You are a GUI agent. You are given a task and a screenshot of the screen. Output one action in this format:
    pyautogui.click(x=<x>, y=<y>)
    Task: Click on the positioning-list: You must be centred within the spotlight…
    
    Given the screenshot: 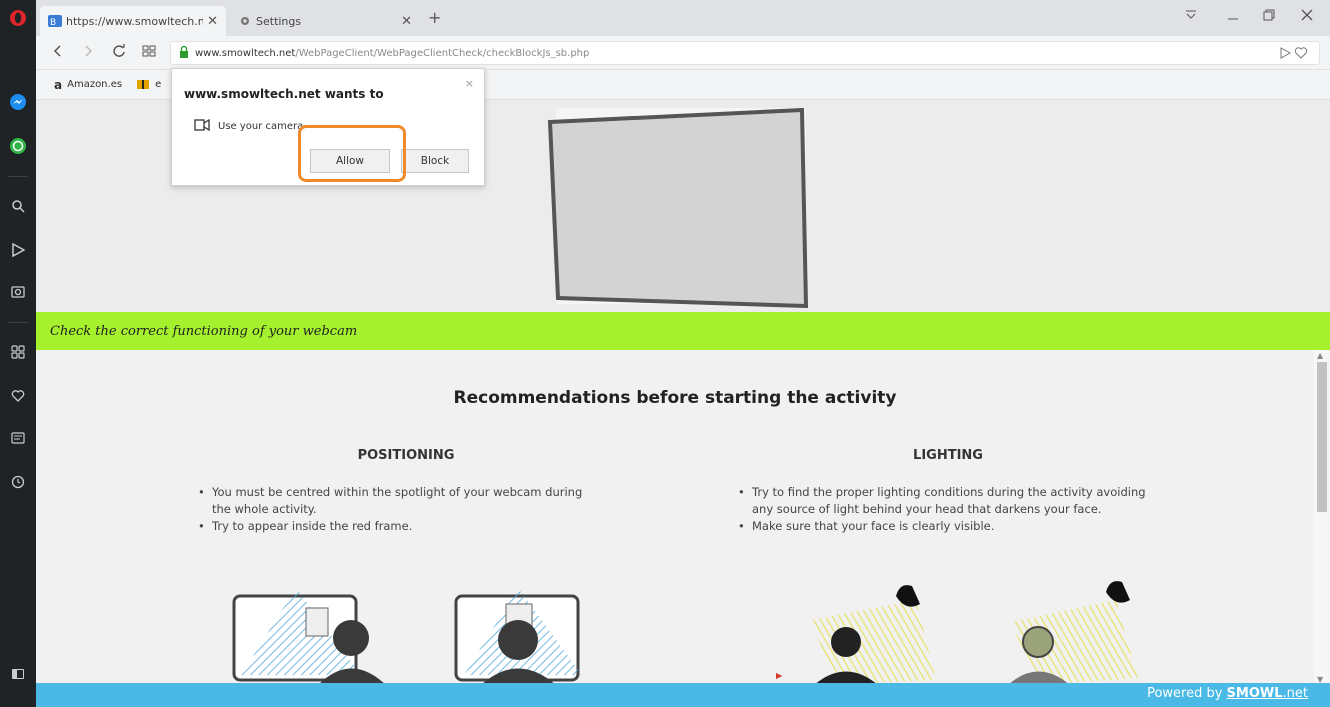 What is the action you would take?
    pyautogui.click(x=398, y=509)
    